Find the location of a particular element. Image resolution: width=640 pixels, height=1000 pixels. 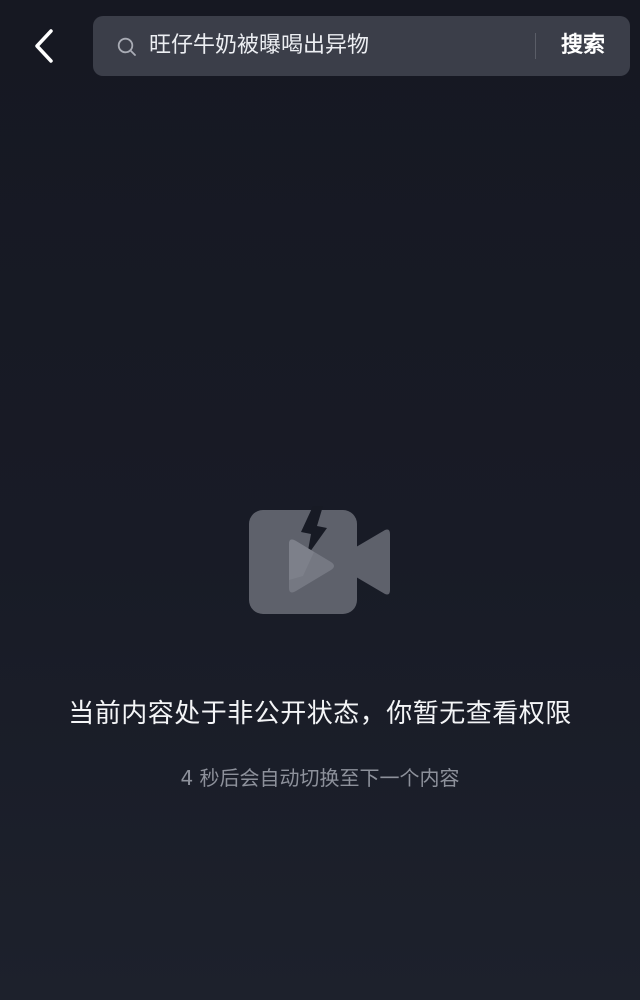

search-icon is located at coordinates (126, 46).